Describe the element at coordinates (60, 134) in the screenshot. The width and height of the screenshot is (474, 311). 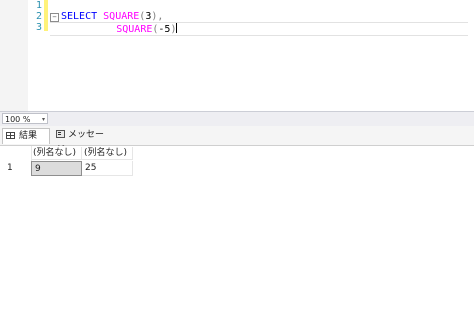
I see `message-icon` at that location.